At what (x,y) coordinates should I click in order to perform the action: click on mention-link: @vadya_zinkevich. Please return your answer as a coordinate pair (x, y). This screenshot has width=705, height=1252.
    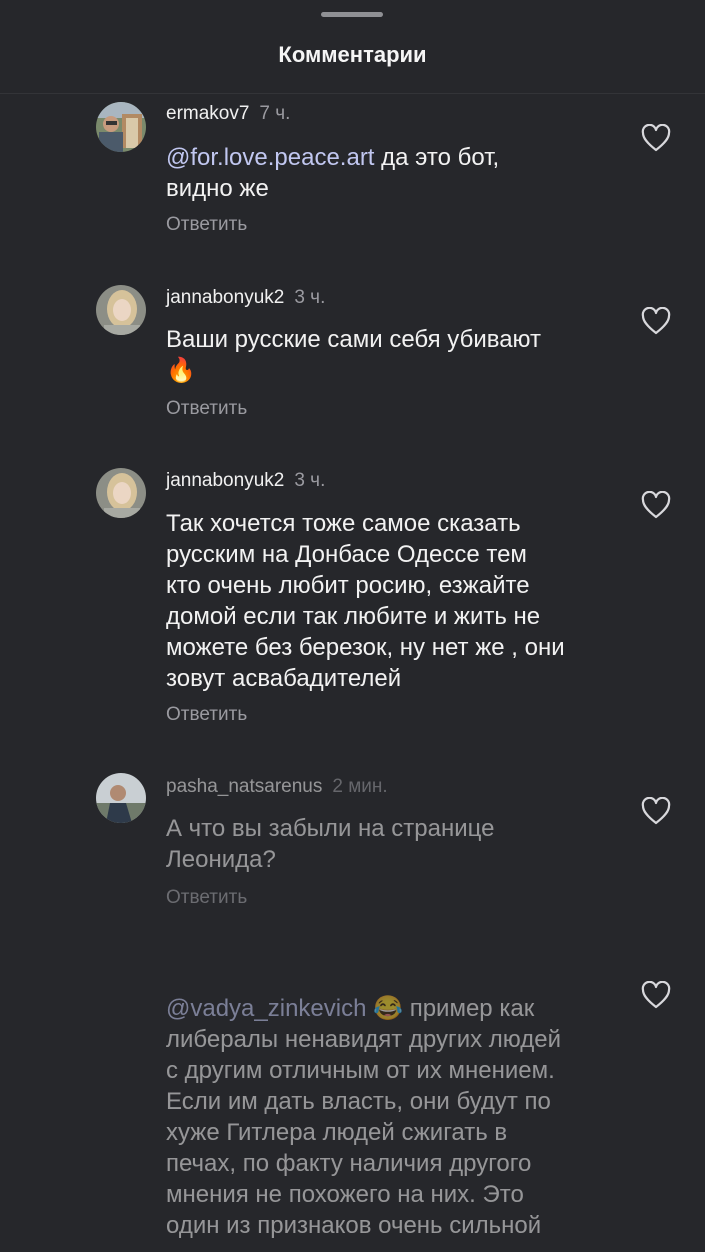
    Looking at the image, I should click on (266, 1008).